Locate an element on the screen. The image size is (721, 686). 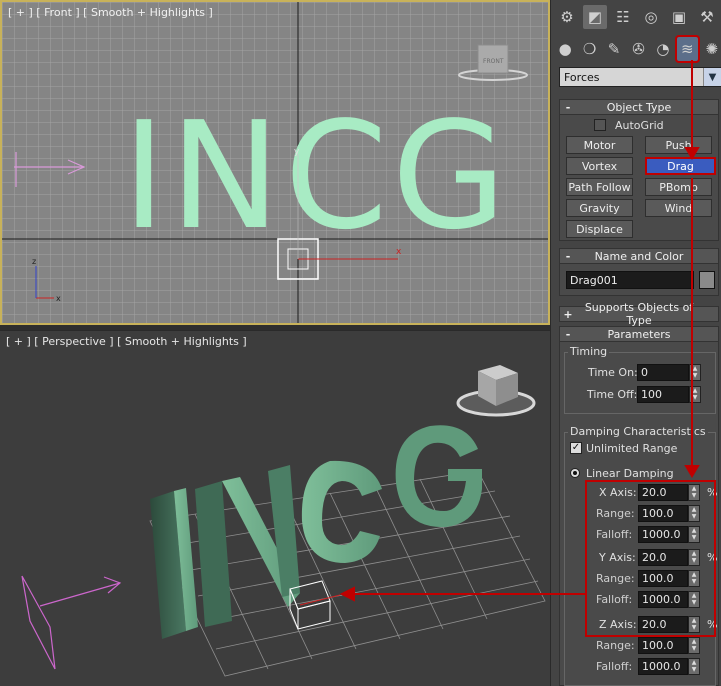
pbomb-button: PBomb is located at coordinates (678, 187).